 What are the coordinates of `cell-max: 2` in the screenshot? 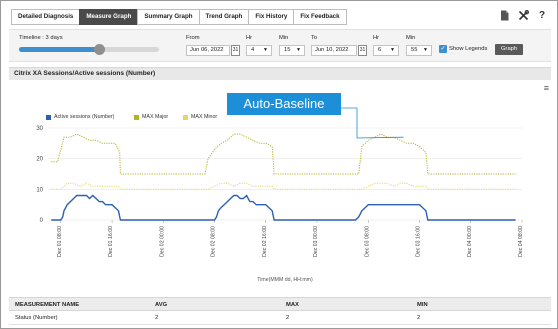 It's located at (288, 318).